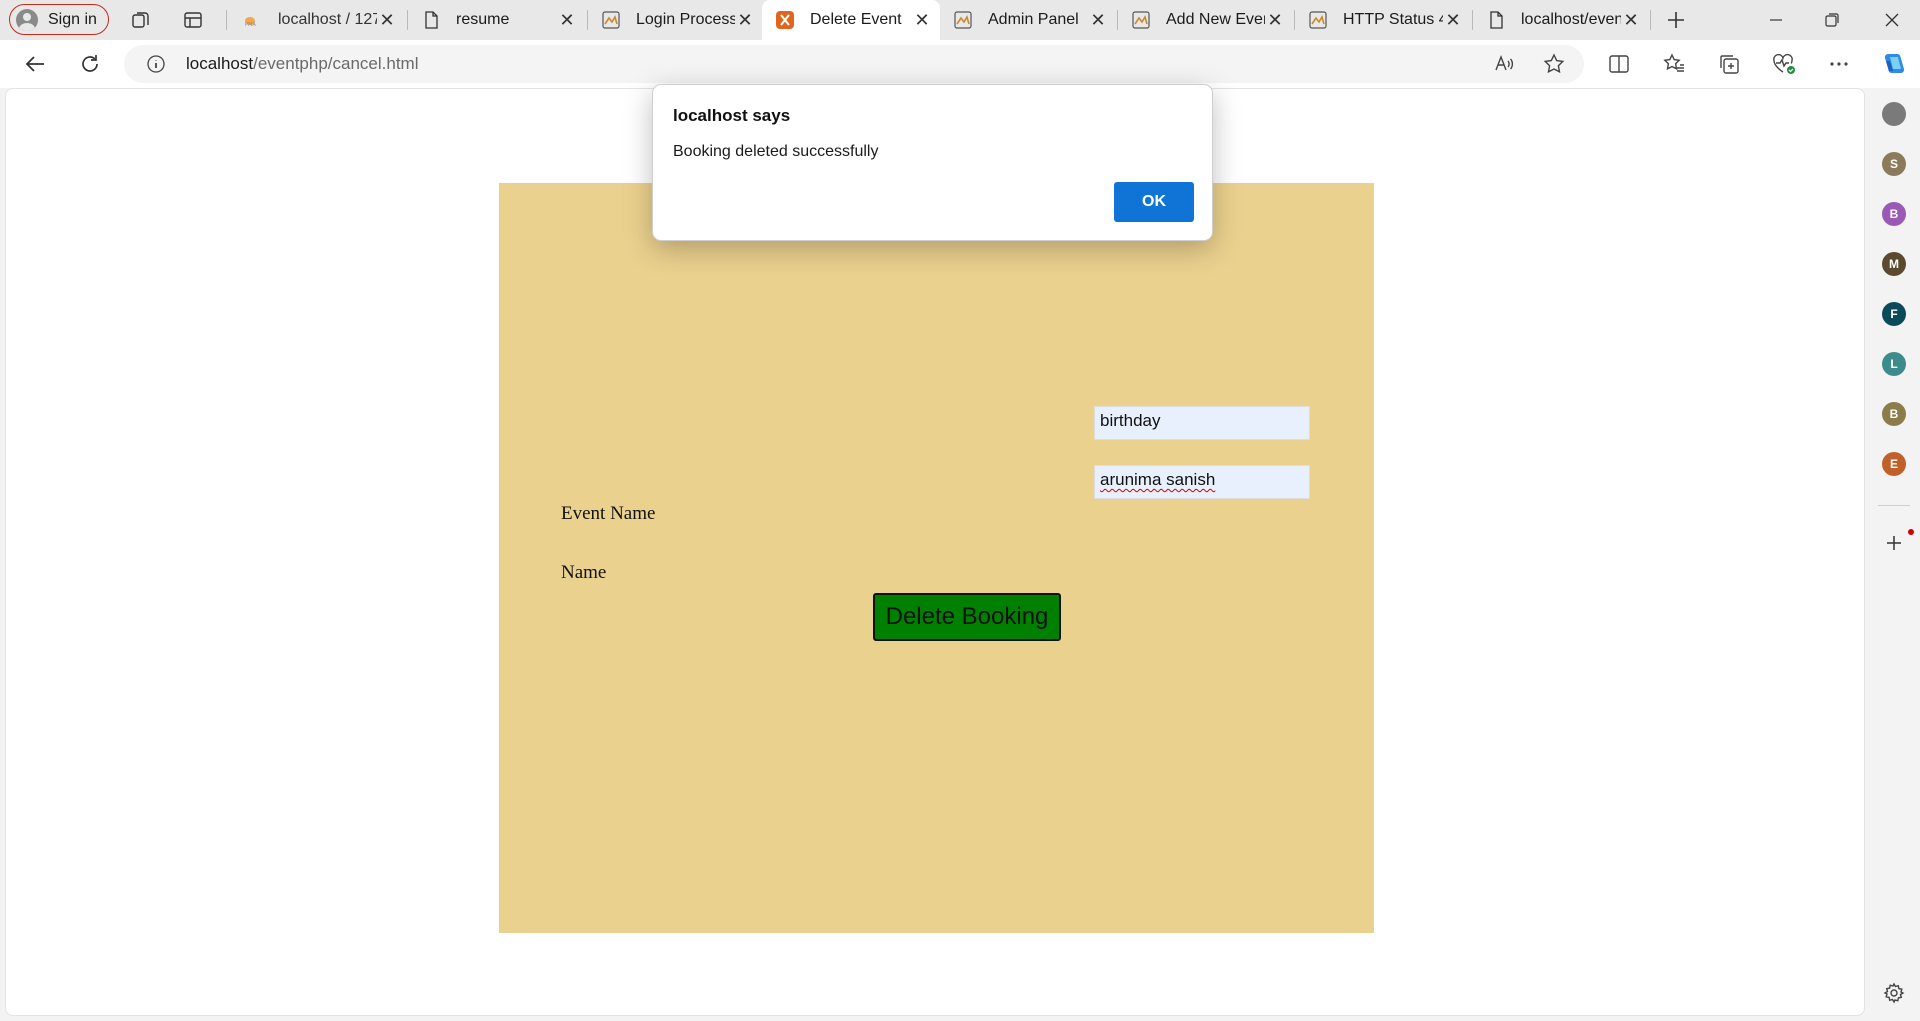 Image resolution: width=1920 pixels, height=1021 pixels. I want to click on sidebar-profile-8: E, so click(1894, 464).